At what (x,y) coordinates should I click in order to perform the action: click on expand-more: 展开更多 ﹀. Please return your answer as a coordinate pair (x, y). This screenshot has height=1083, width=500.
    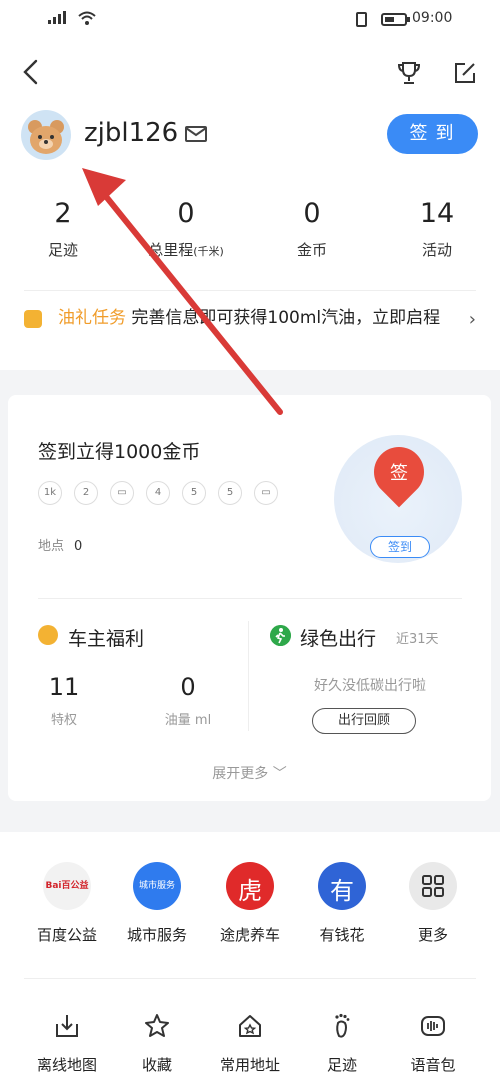
    Looking at the image, I should click on (249, 773).